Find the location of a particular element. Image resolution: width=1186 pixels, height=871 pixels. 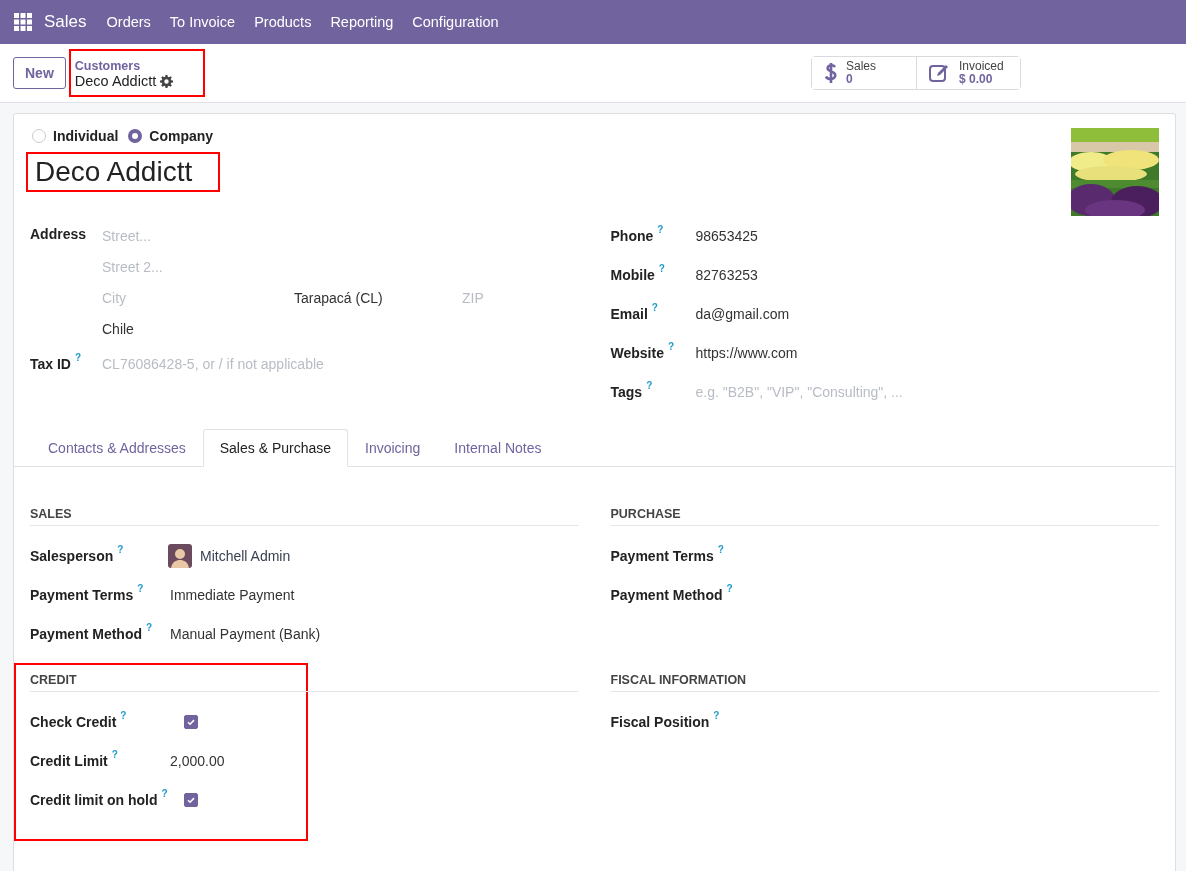

field-label: Tags is located at coordinates (626, 391).